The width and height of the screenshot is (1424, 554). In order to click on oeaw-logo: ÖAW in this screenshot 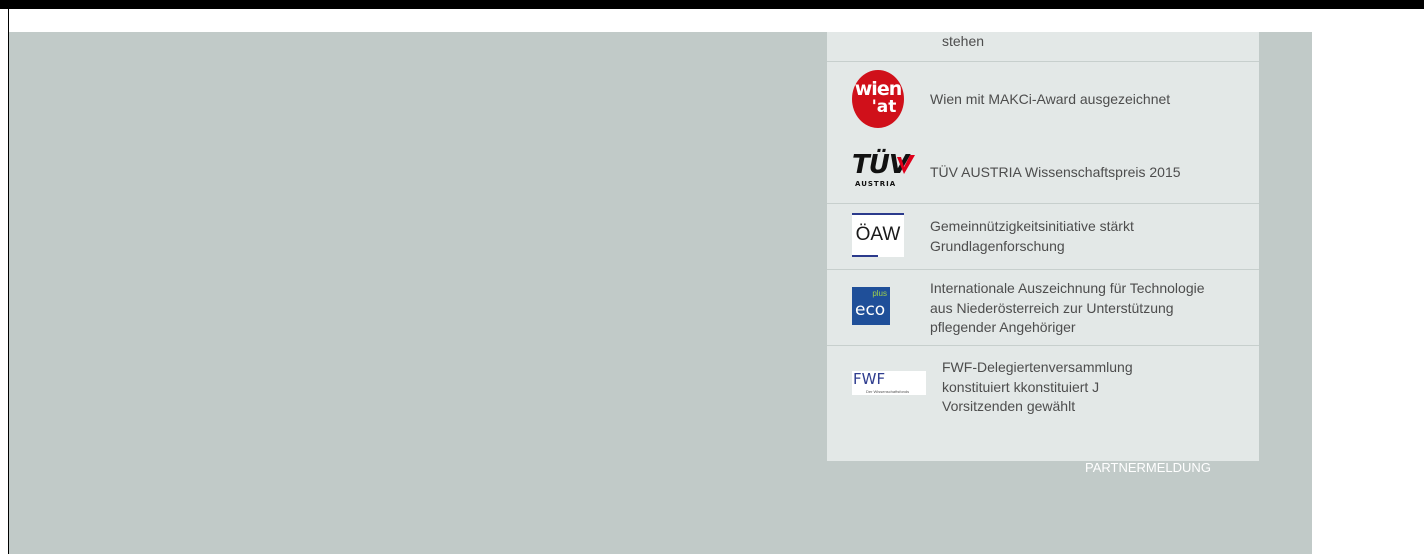, I will do `click(878, 235)`.